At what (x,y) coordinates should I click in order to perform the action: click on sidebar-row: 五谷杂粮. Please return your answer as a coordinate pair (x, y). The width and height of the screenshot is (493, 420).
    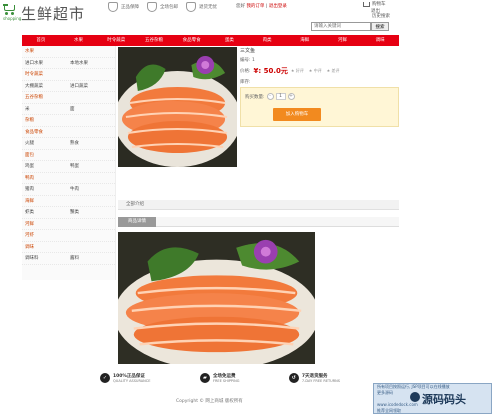
    Looking at the image, I should click on (68, 98).